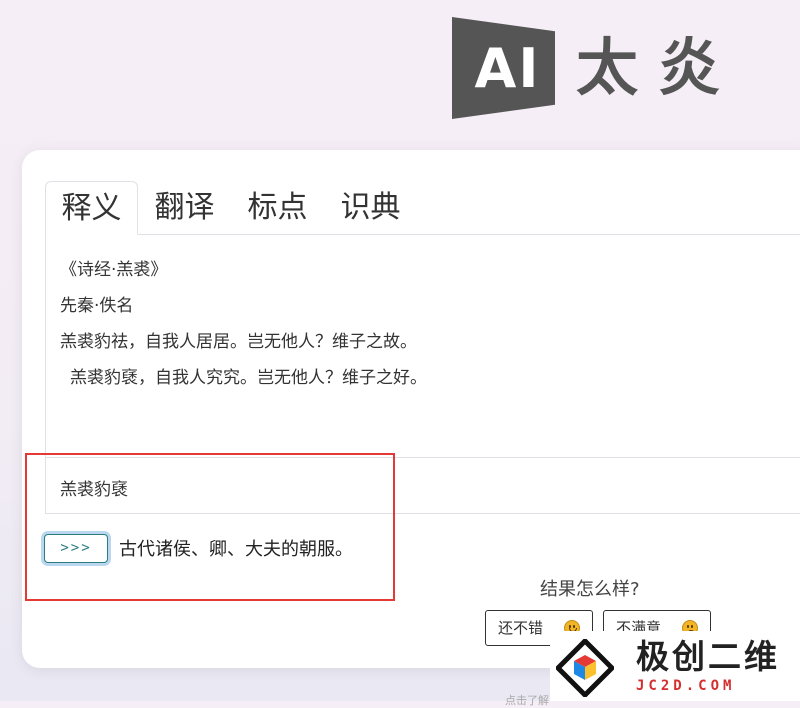  What do you see at coordinates (91, 208) in the screenshot?
I see `tab-definition: 释义` at bounding box center [91, 208].